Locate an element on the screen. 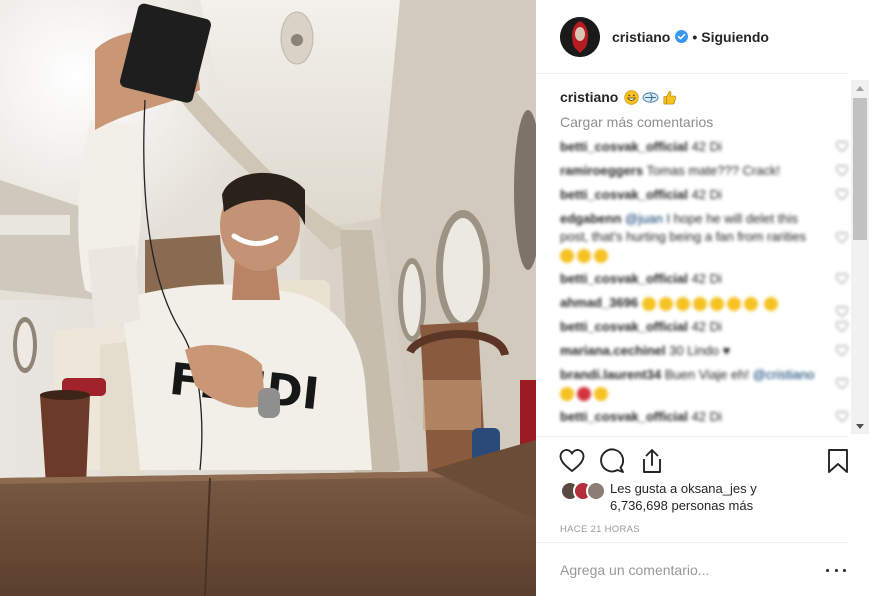 The width and height of the screenshot is (870, 596). verified-badge-icon is located at coordinates (682, 36).